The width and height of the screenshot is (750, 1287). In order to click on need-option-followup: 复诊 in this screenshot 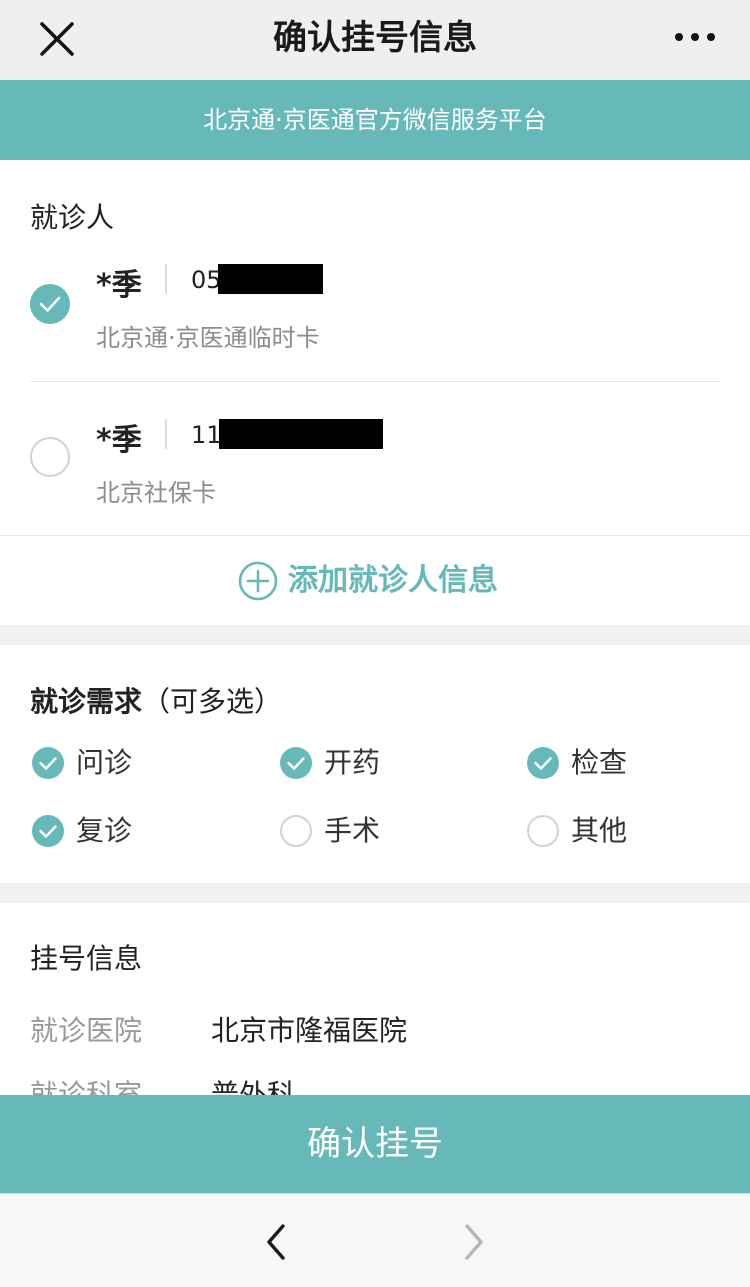, I will do `click(132, 833)`.